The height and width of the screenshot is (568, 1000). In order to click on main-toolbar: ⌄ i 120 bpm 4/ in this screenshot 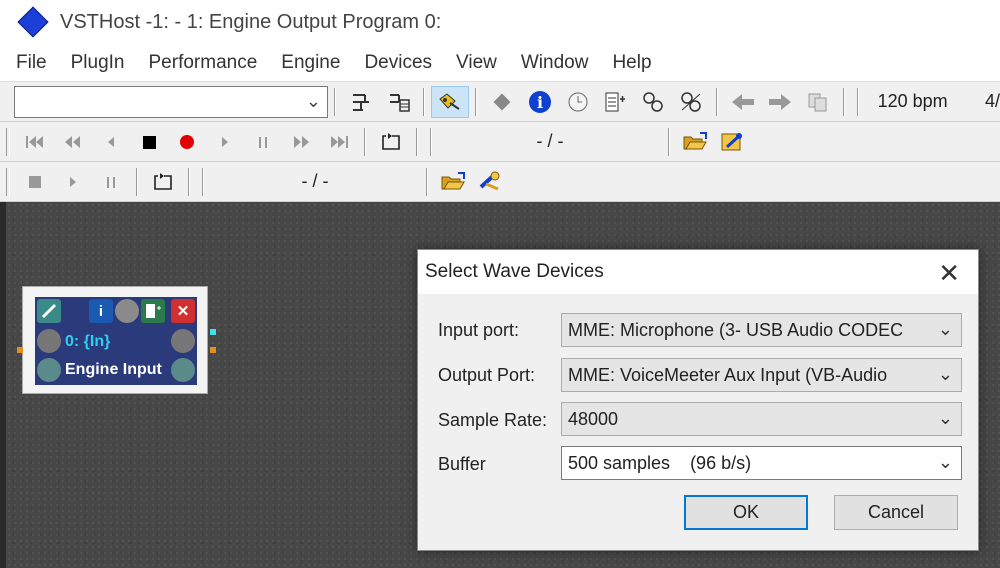, I will do `click(500, 102)`.